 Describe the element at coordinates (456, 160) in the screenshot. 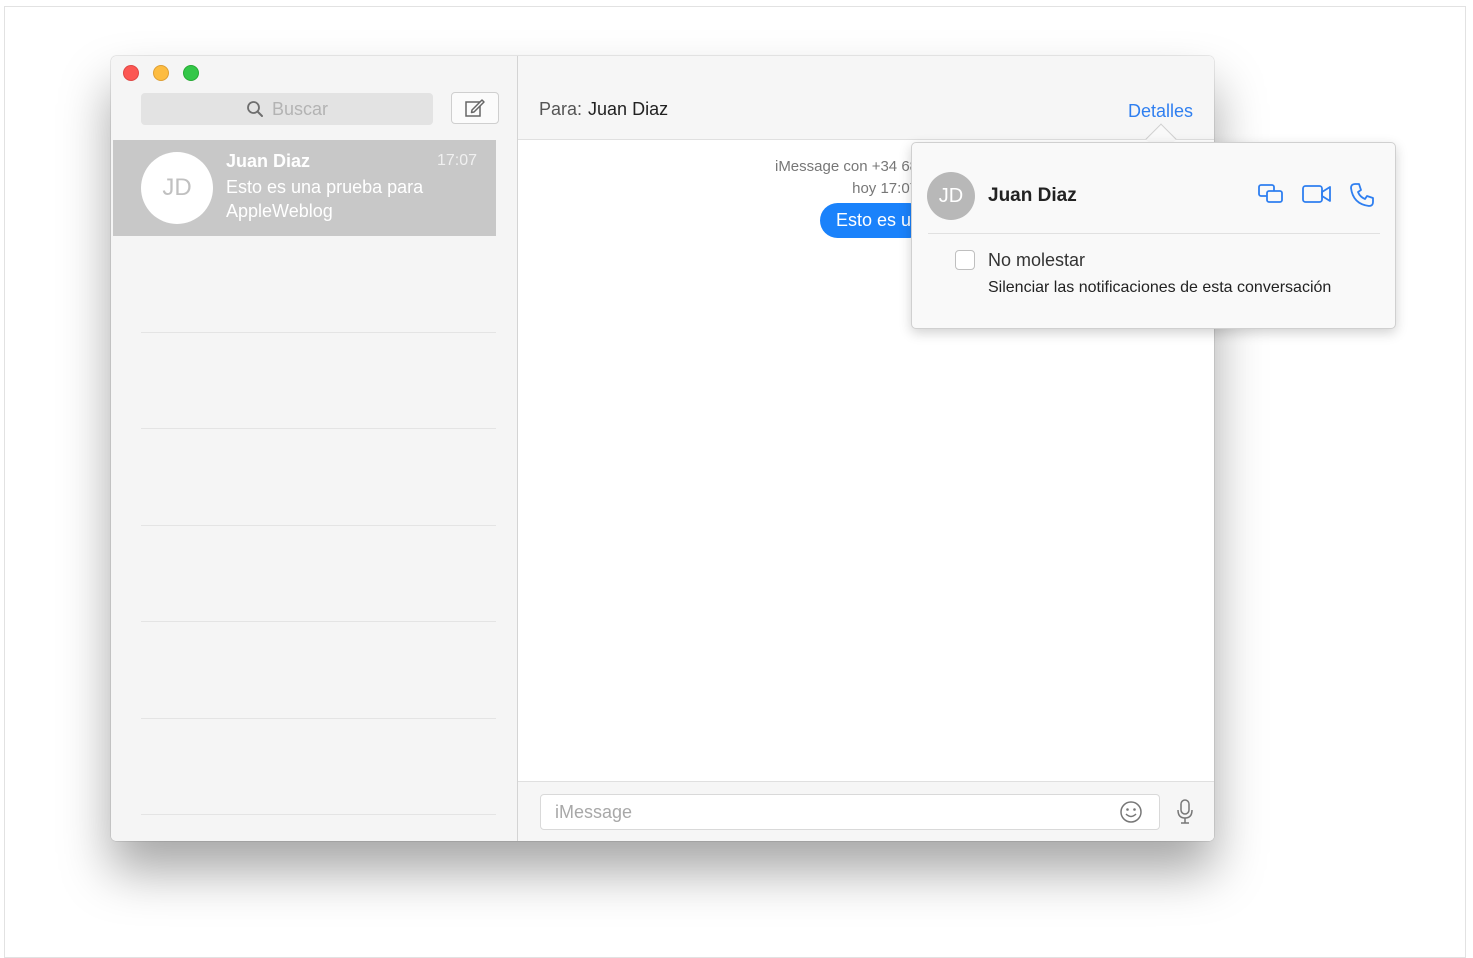

I see `conversation-time: 17:07` at that location.